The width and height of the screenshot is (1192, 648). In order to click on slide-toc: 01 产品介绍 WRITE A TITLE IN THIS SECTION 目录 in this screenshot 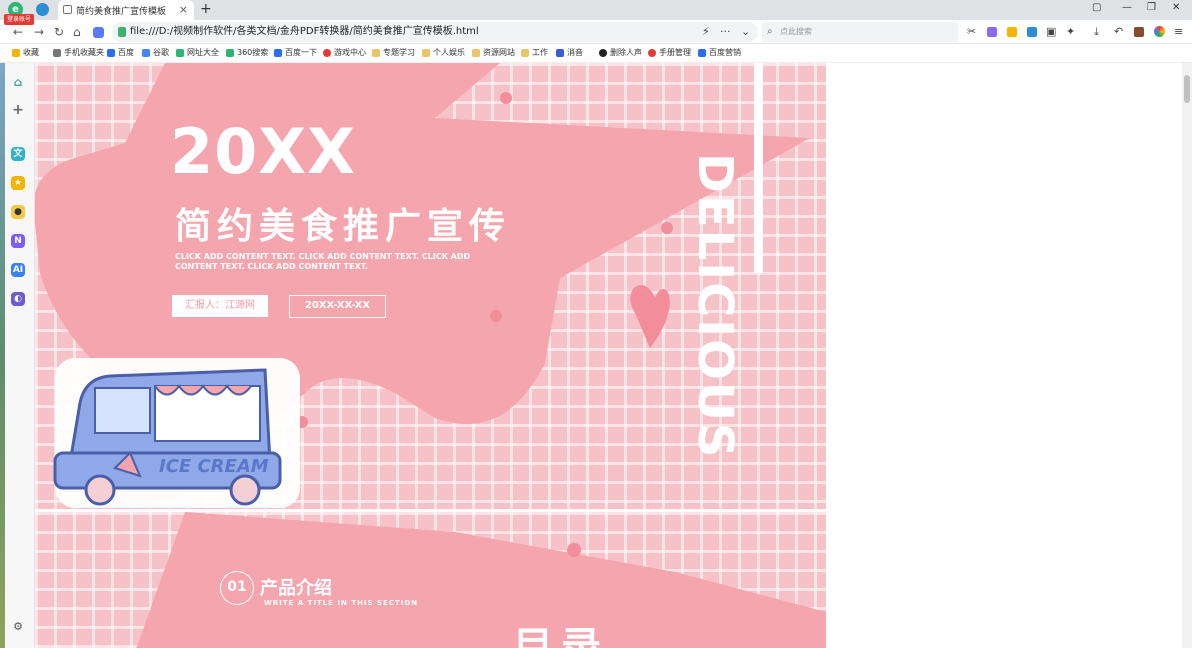, I will do `click(430, 580)`.